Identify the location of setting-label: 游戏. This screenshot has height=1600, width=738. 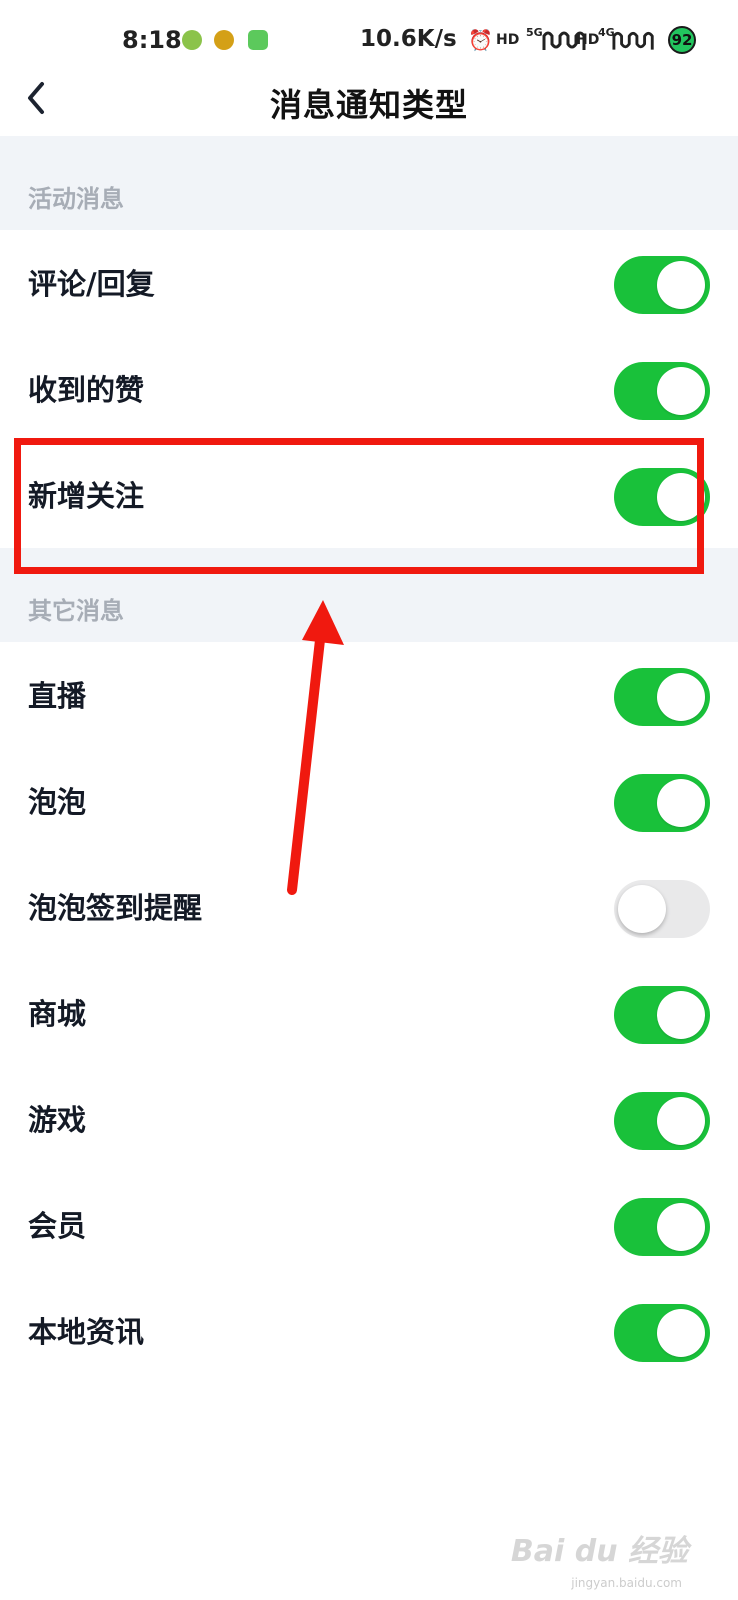
(57, 1120).